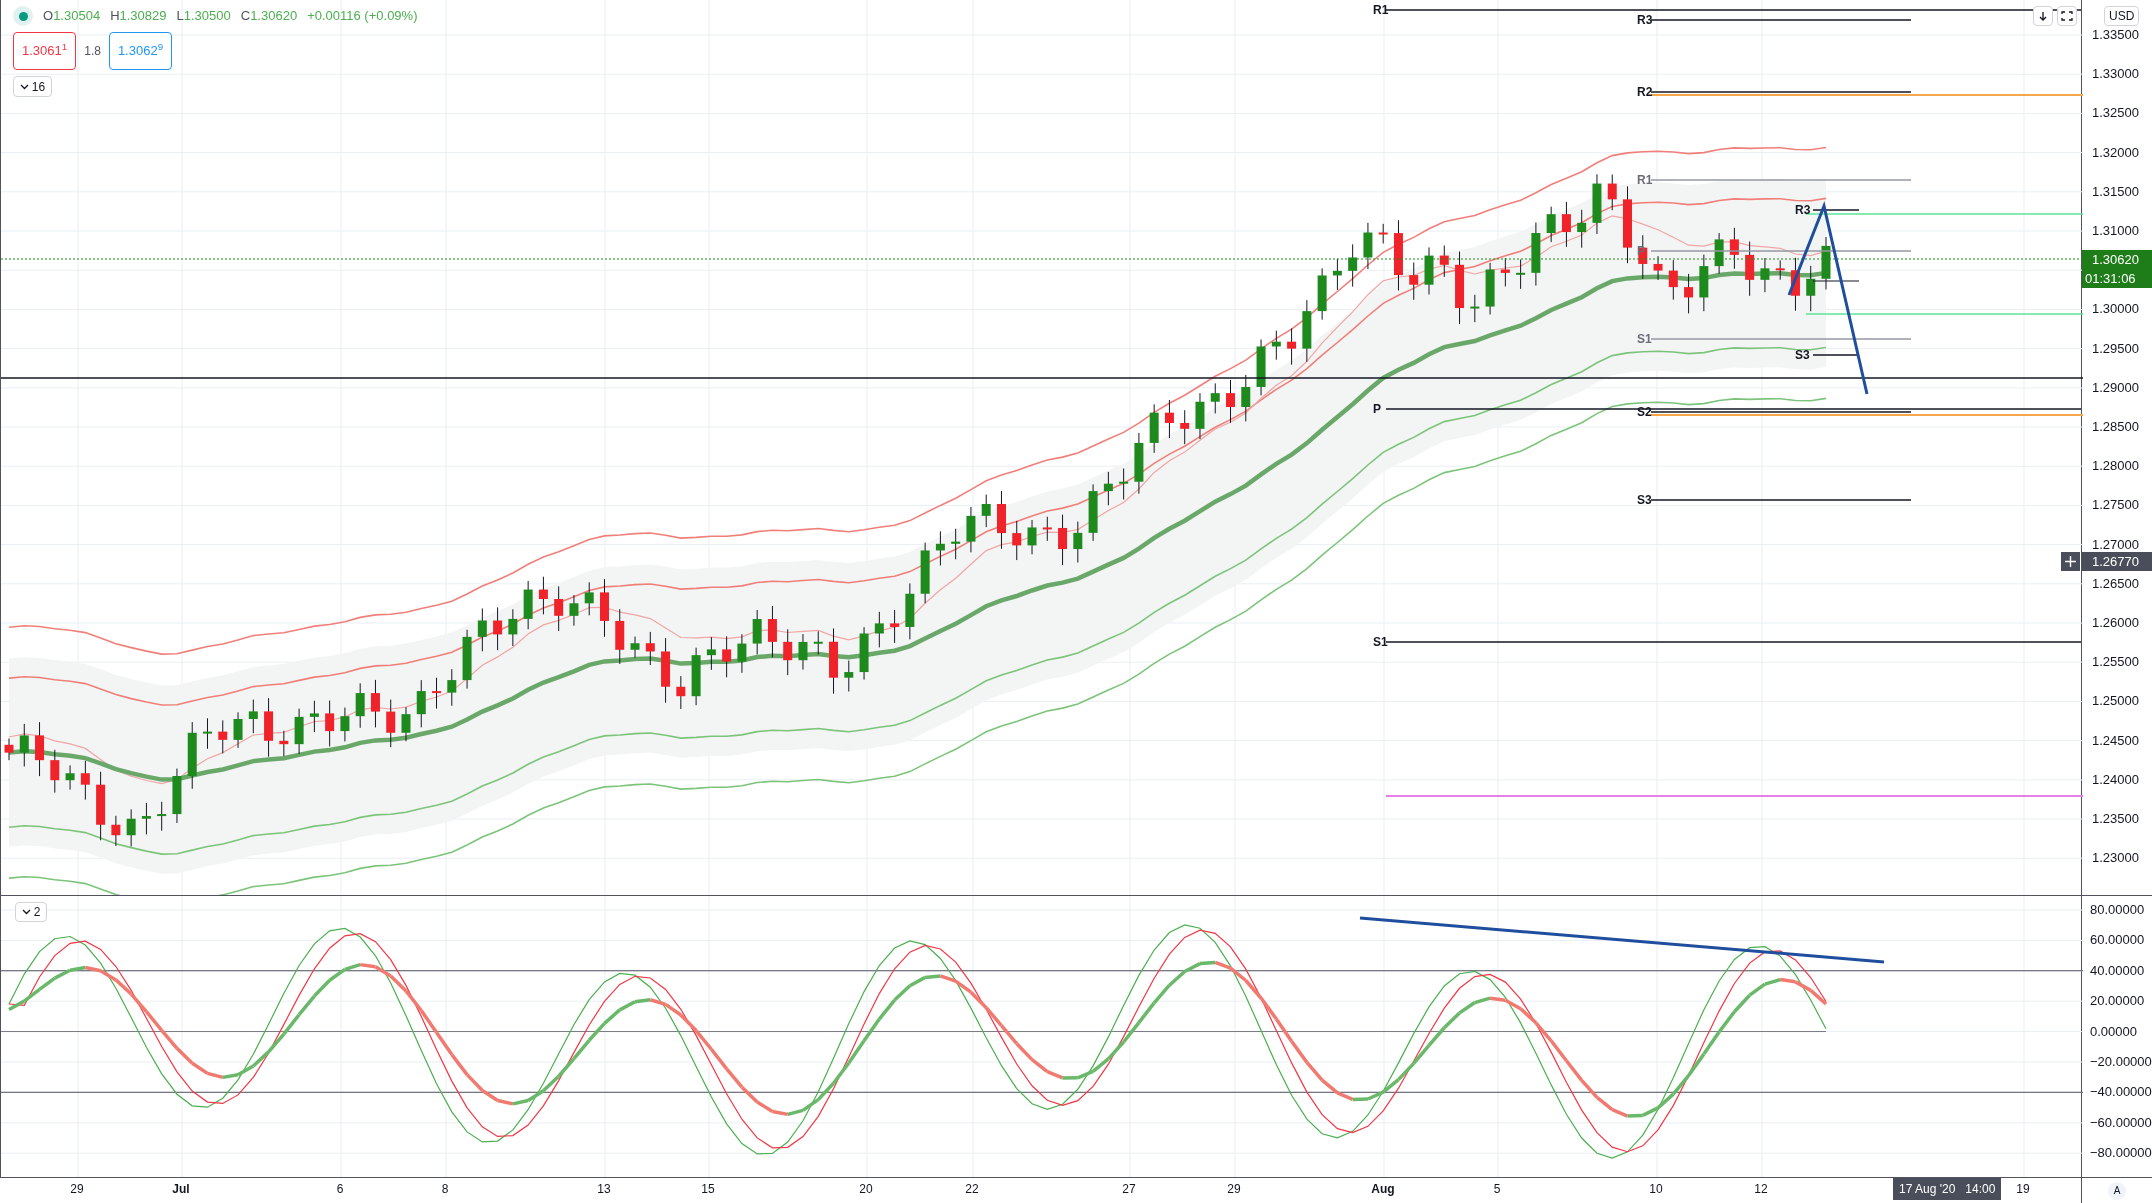  I want to click on price-scale-label: 1.23500, so click(2115, 818).